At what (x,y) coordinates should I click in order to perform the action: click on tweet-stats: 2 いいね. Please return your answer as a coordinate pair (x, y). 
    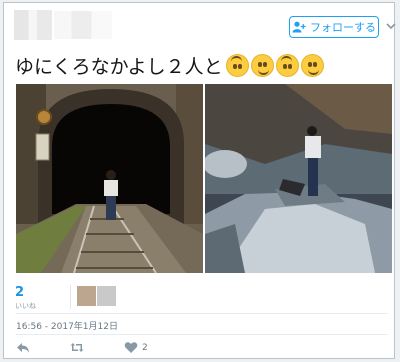
    Looking at the image, I should click on (200, 298).